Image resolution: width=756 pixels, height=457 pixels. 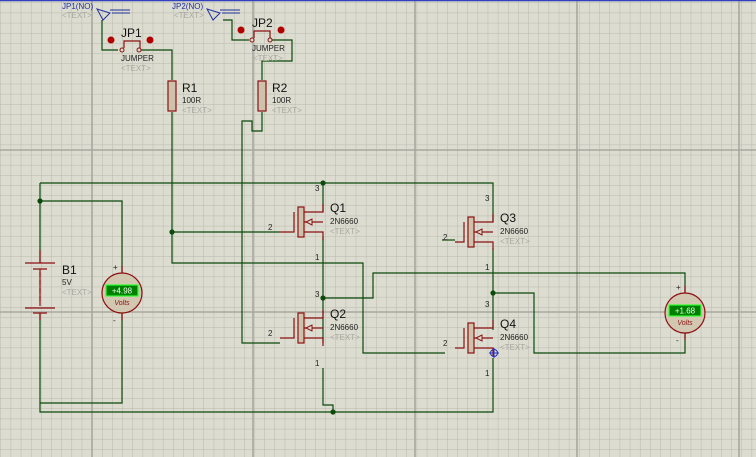 What do you see at coordinates (67, 282) in the screenshot?
I see `component-value: 5V` at bounding box center [67, 282].